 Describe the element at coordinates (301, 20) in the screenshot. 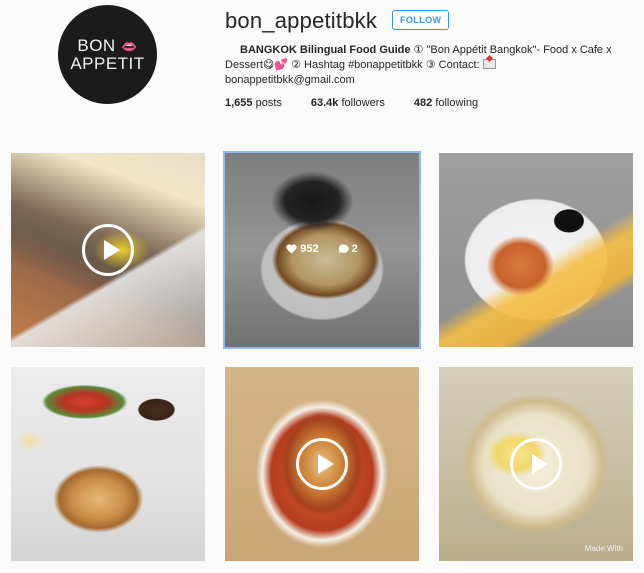

I see `profile-username: bon_appetitbkk` at that location.